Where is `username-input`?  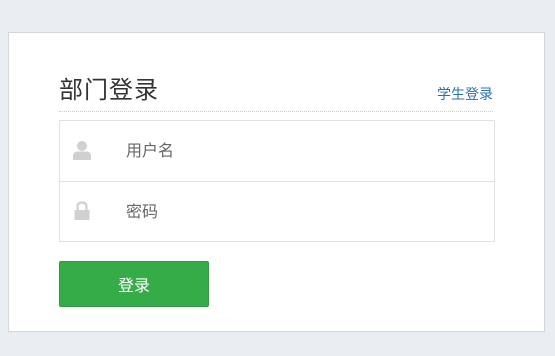
username-input is located at coordinates (301, 150).